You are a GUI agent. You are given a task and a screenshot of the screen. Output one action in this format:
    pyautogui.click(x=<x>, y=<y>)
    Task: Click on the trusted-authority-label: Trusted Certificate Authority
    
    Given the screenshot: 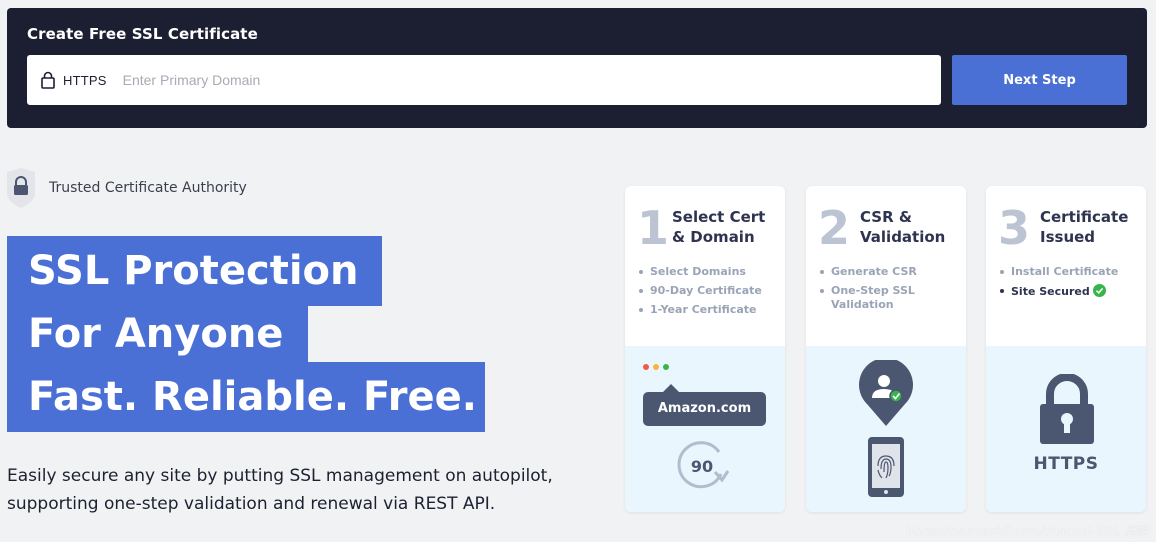 What is the action you would take?
    pyautogui.click(x=148, y=188)
    